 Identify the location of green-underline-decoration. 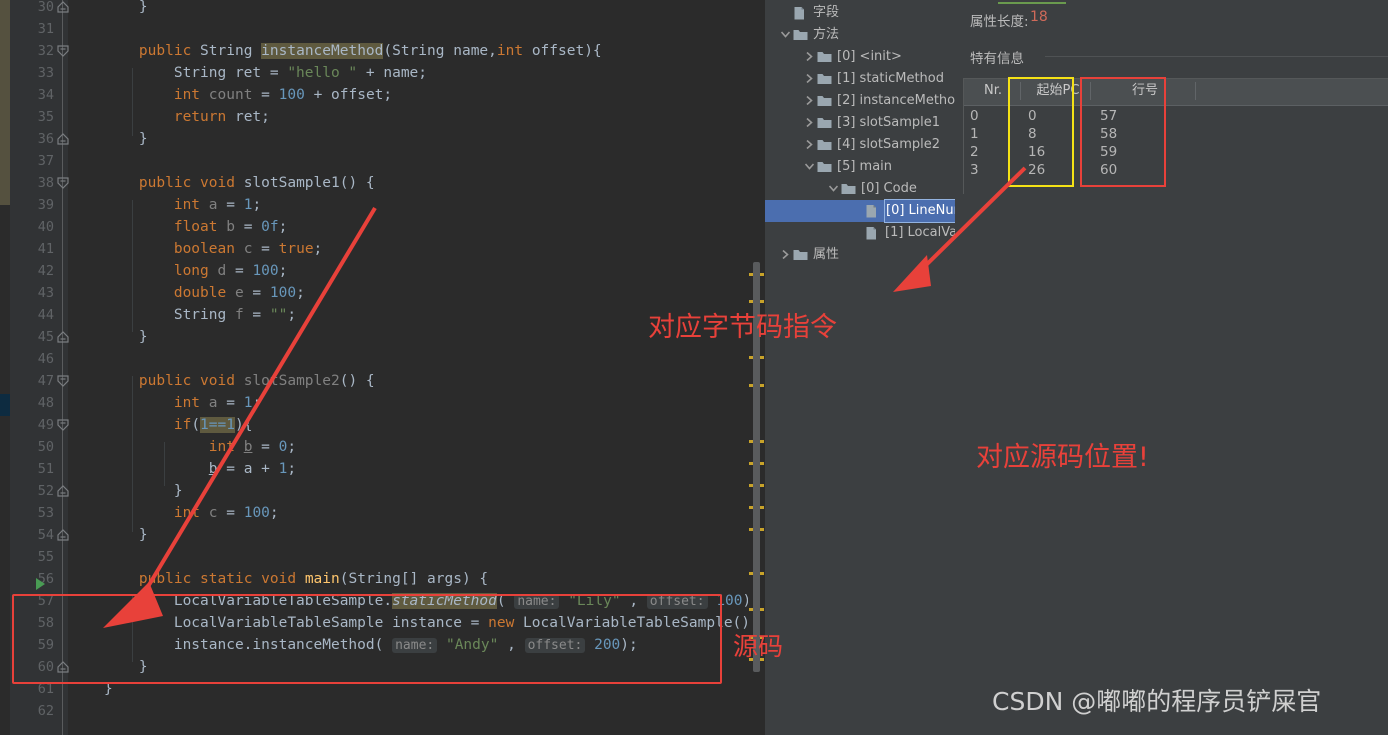
(1032, 3).